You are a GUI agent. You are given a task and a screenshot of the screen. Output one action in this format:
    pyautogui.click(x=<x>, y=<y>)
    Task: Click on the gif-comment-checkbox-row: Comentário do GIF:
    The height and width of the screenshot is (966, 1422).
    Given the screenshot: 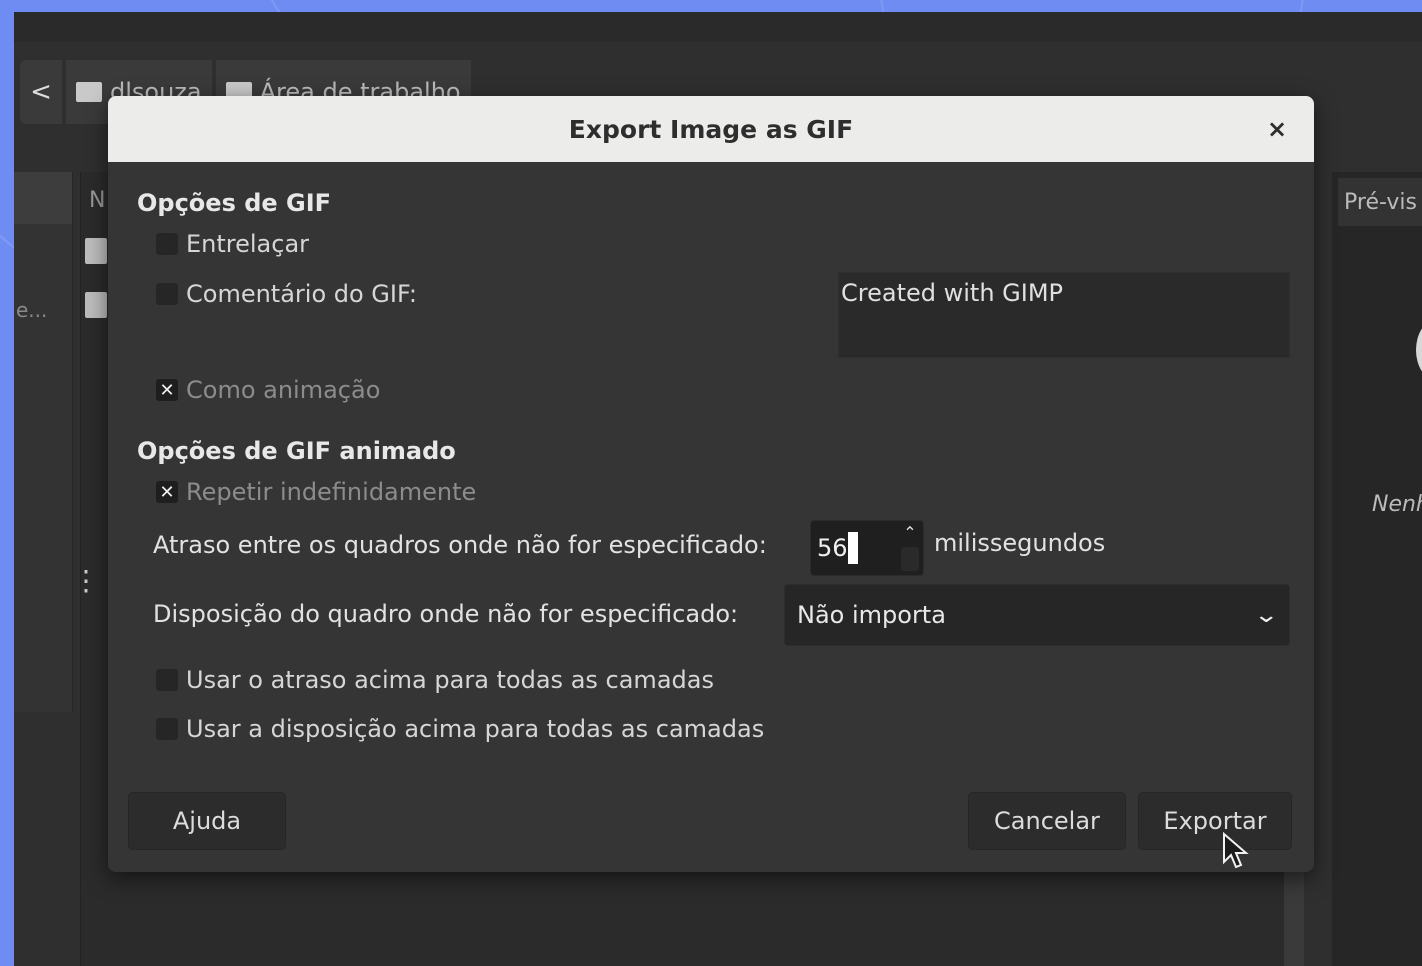 What is the action you would take?
    pyautogui.click(x=286, y=294)
    